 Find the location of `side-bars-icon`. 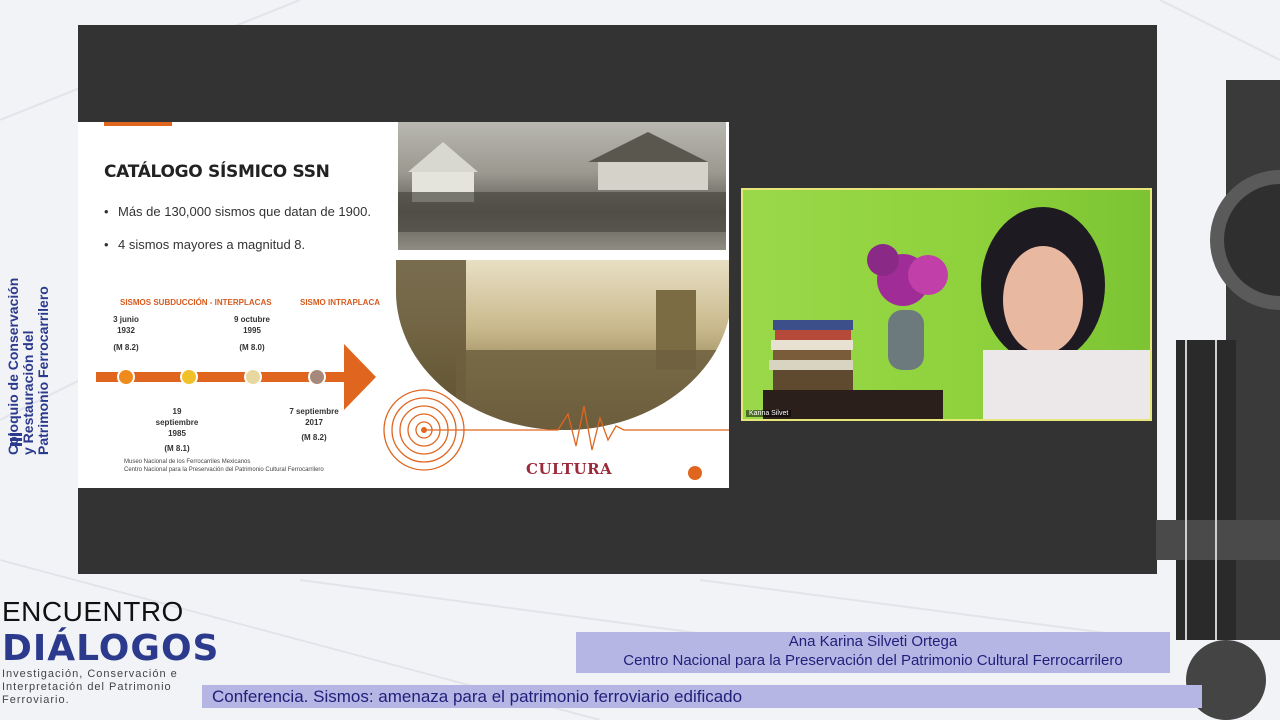

side-bars-icon is located at coordinates (16, 441).